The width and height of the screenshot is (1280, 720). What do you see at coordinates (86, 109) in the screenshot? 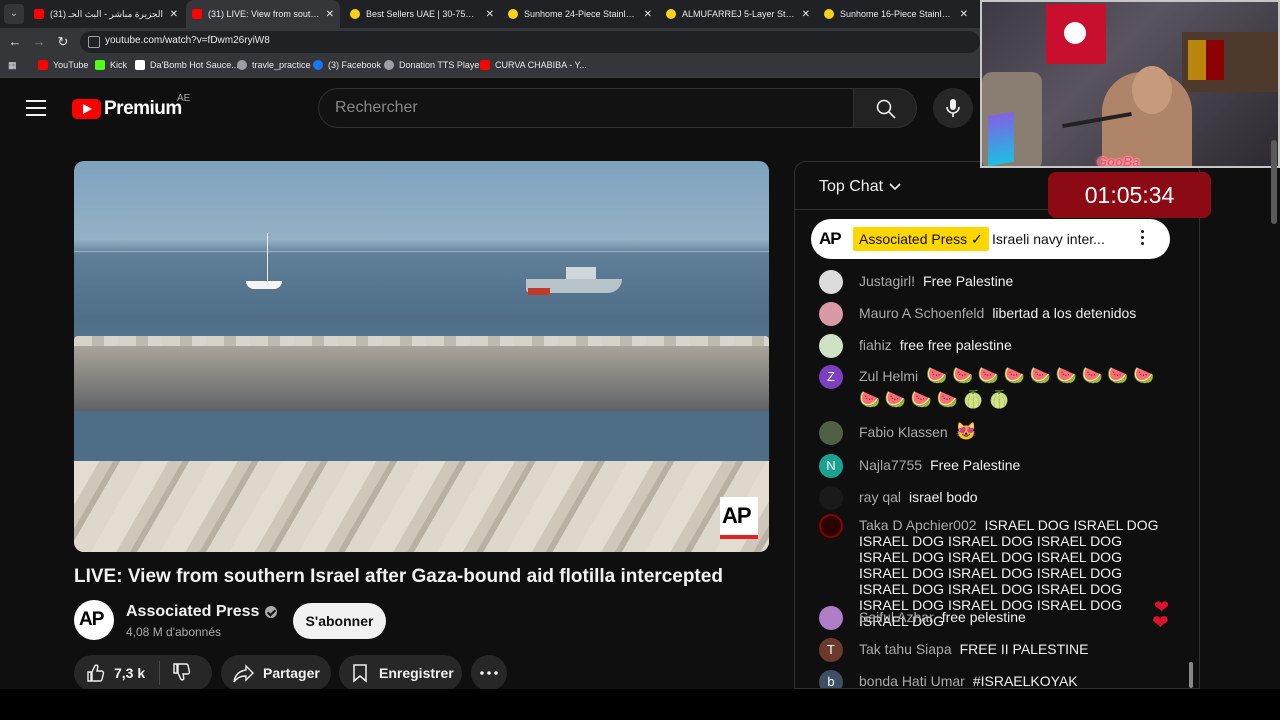
I see `youtube-play-icon` at bounding box center [86, 109].